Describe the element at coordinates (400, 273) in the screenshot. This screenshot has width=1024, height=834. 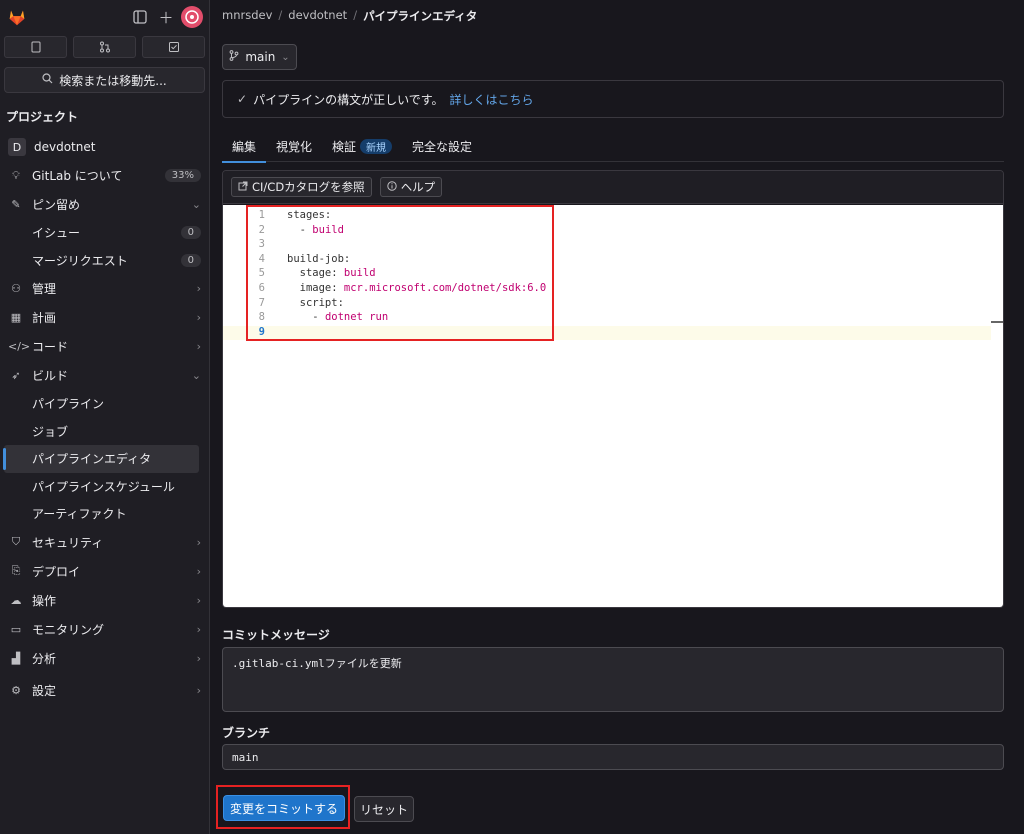
I see `annotation-highlight-code` at that location.